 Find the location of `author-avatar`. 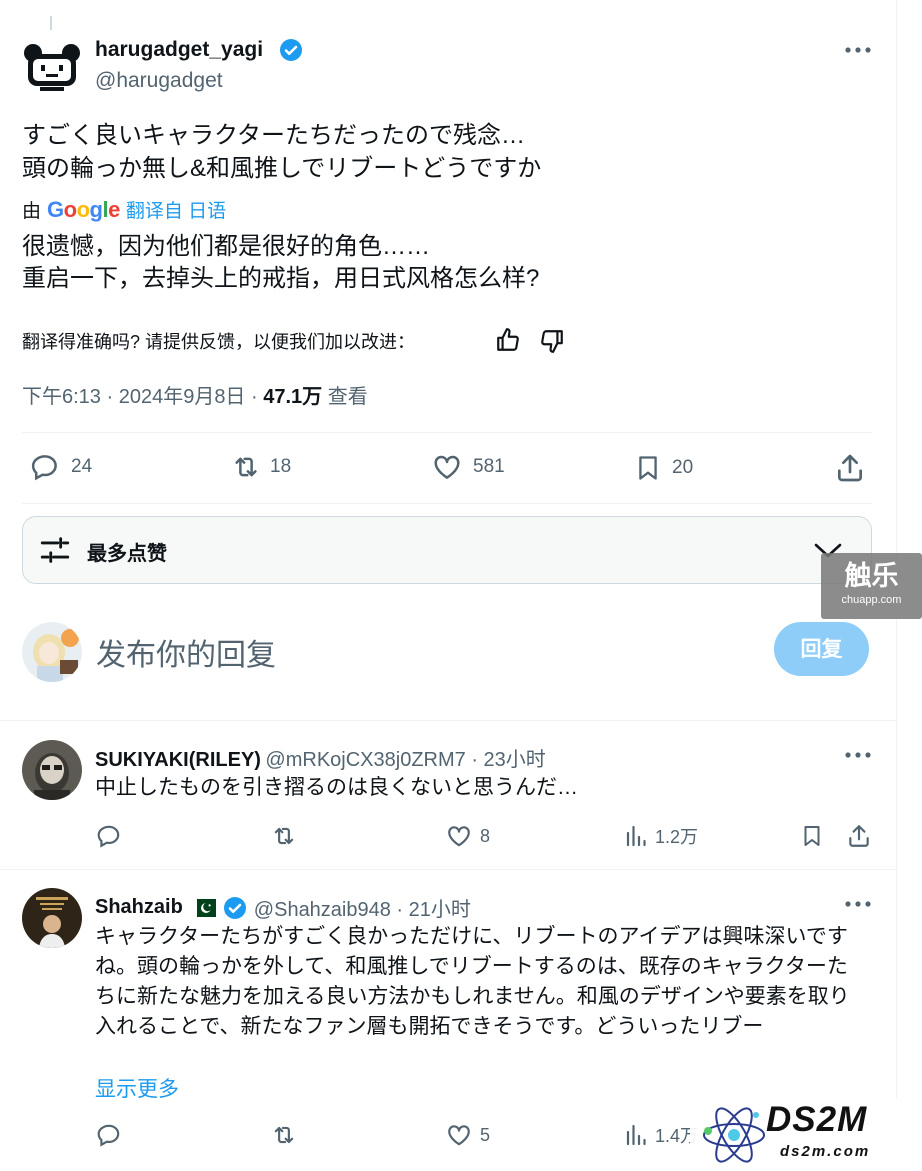

author-avatar is located at coordinates (52, 70).